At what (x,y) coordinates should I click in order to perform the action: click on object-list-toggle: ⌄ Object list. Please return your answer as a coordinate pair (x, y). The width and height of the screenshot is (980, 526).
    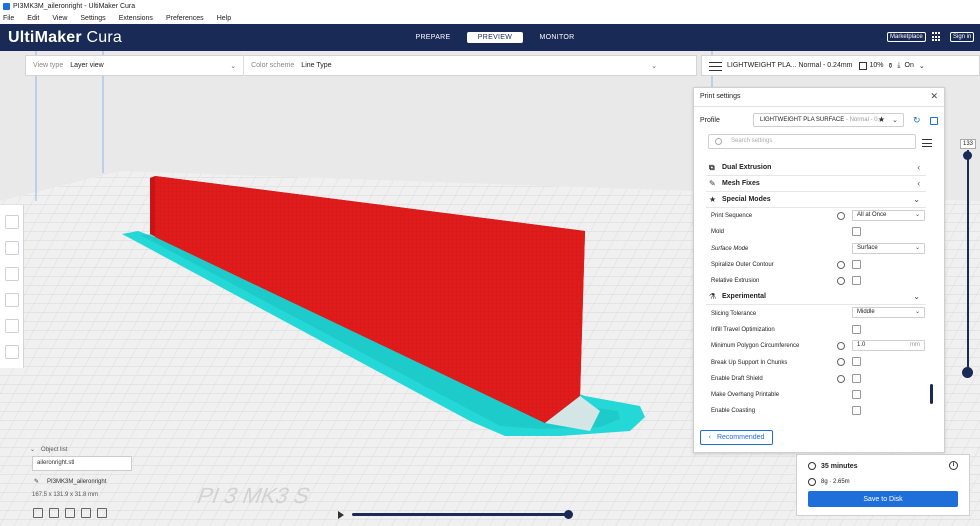
    Looking at the image, I should click on (48, 449).